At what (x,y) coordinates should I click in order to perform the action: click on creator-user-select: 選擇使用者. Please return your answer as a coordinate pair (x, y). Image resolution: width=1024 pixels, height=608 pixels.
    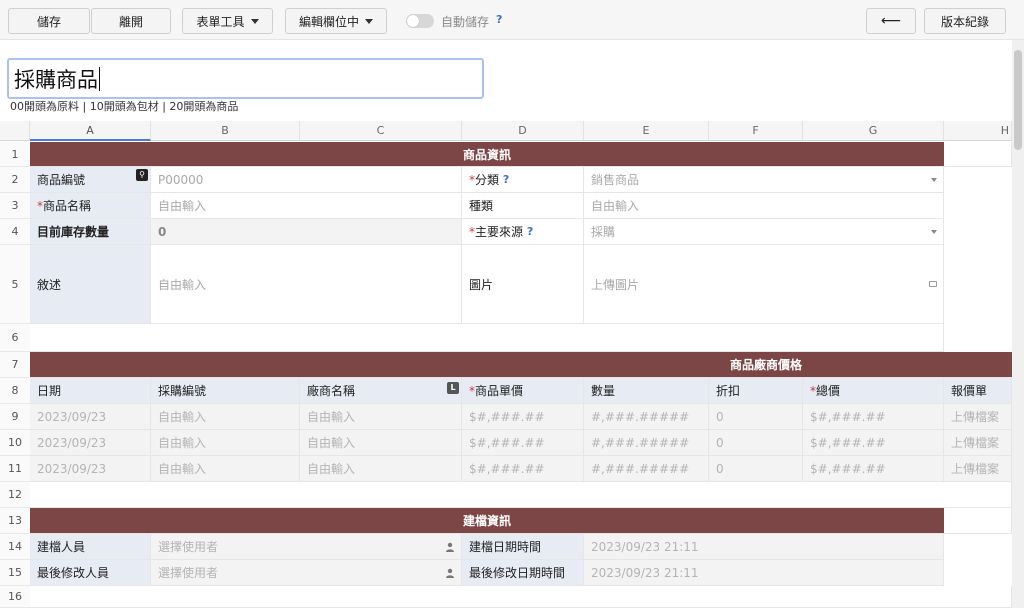
    Looking at the image, I should click on (306, 547).